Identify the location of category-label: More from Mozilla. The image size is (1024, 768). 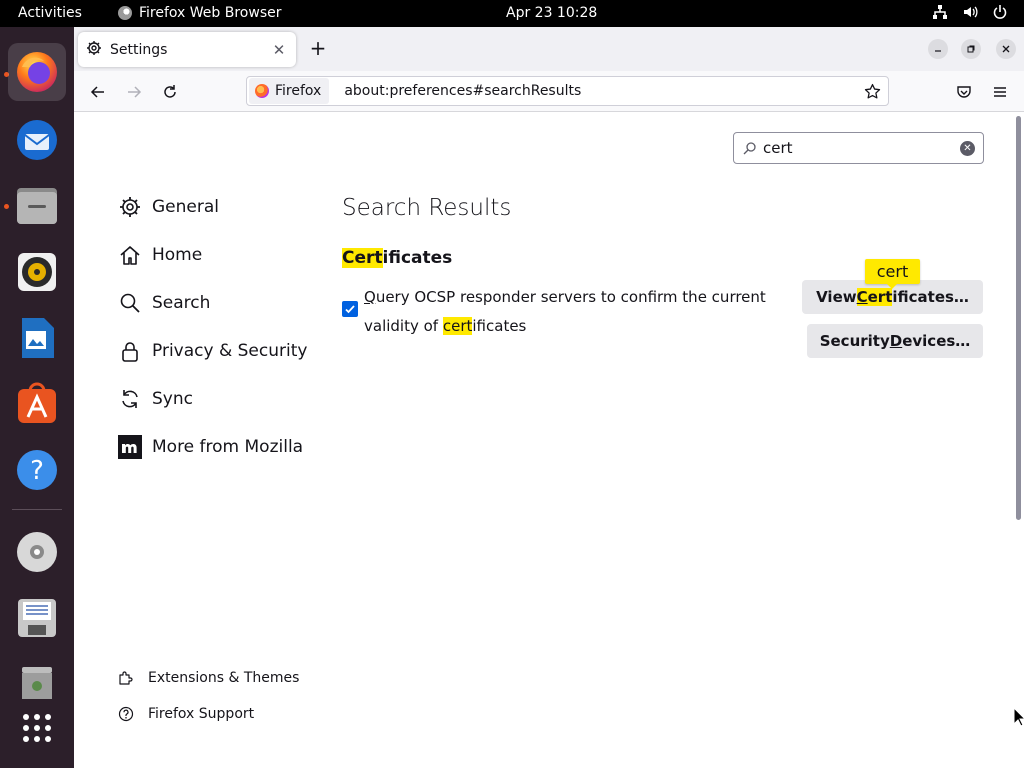
(228, 447).